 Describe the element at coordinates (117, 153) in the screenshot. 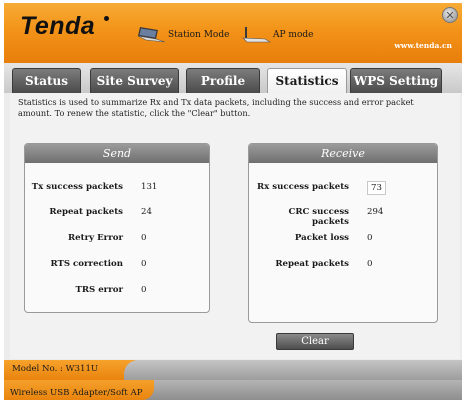

I see `send-panel-title: Send` at that location.